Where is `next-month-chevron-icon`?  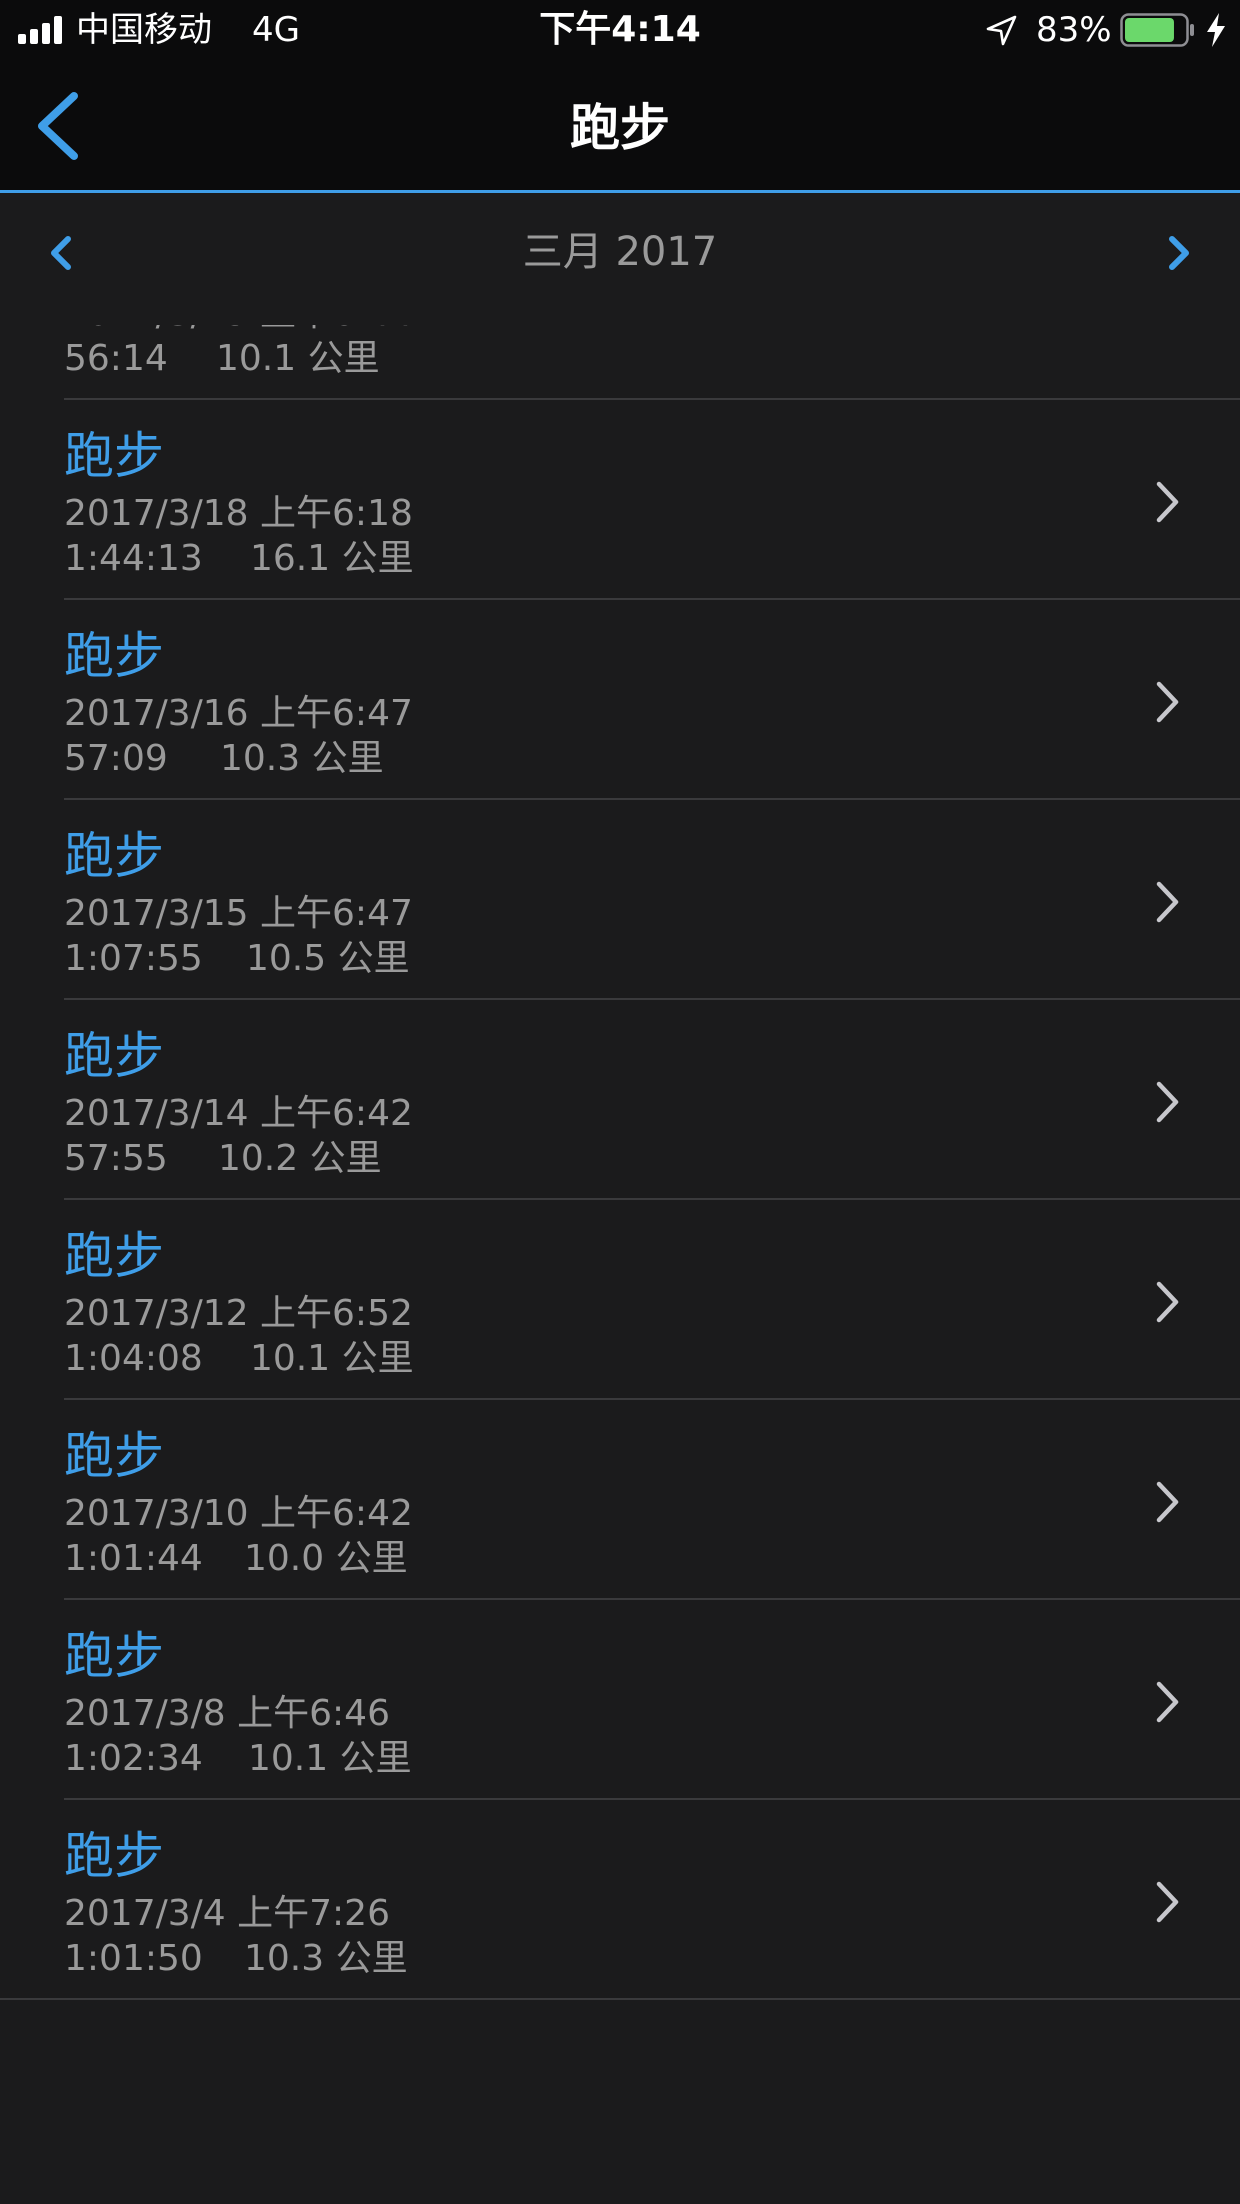
next-month-chevron-icon is located at coordinates (1180, 253).